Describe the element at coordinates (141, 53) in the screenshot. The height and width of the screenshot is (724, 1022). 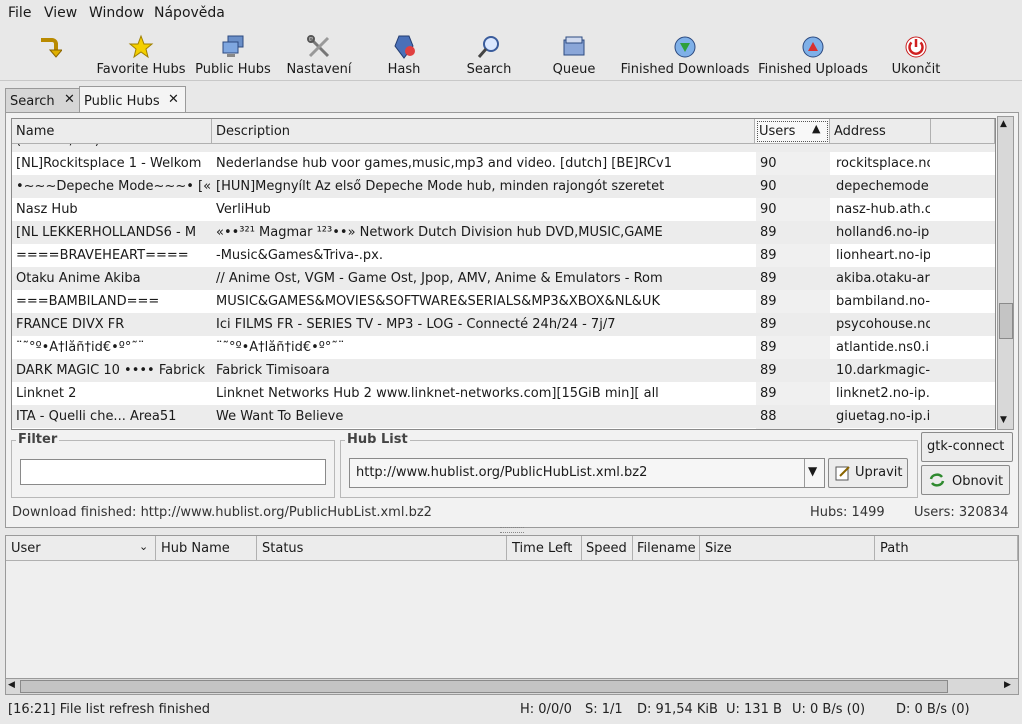
I see `favorite-hubs-button: Favorite Hubs` at that location.